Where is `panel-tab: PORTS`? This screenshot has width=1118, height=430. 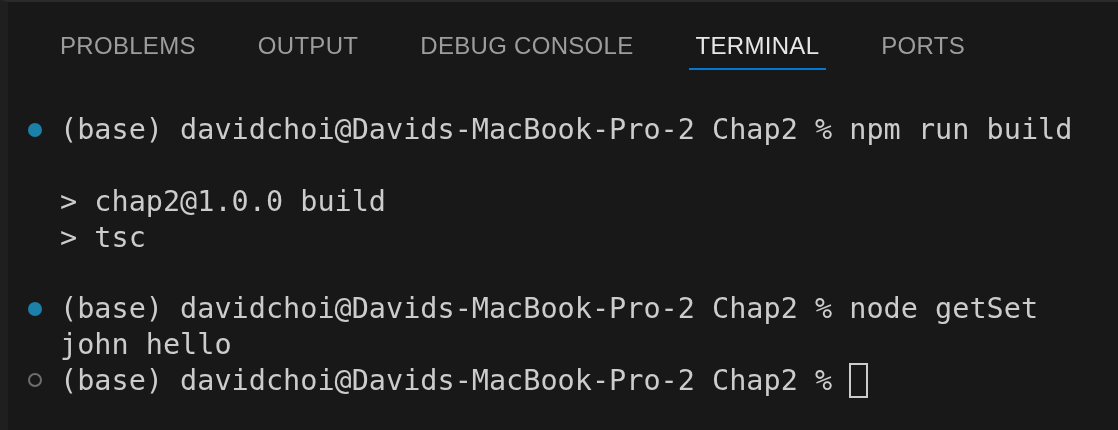
panel-tab: PORTS is located at coordinates (923, 51).